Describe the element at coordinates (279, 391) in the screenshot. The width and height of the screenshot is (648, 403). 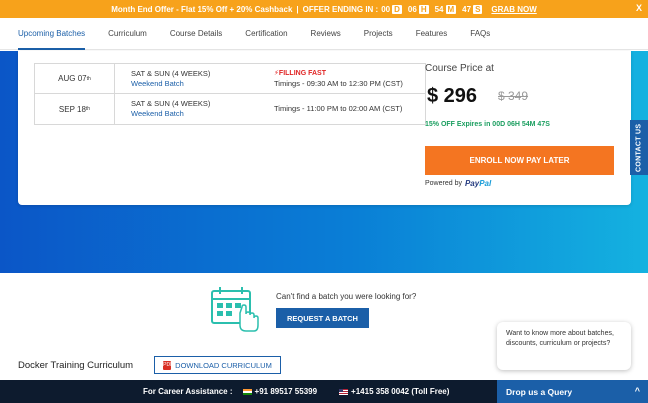
I see `phone-india: +91 89517 55399` at that location.